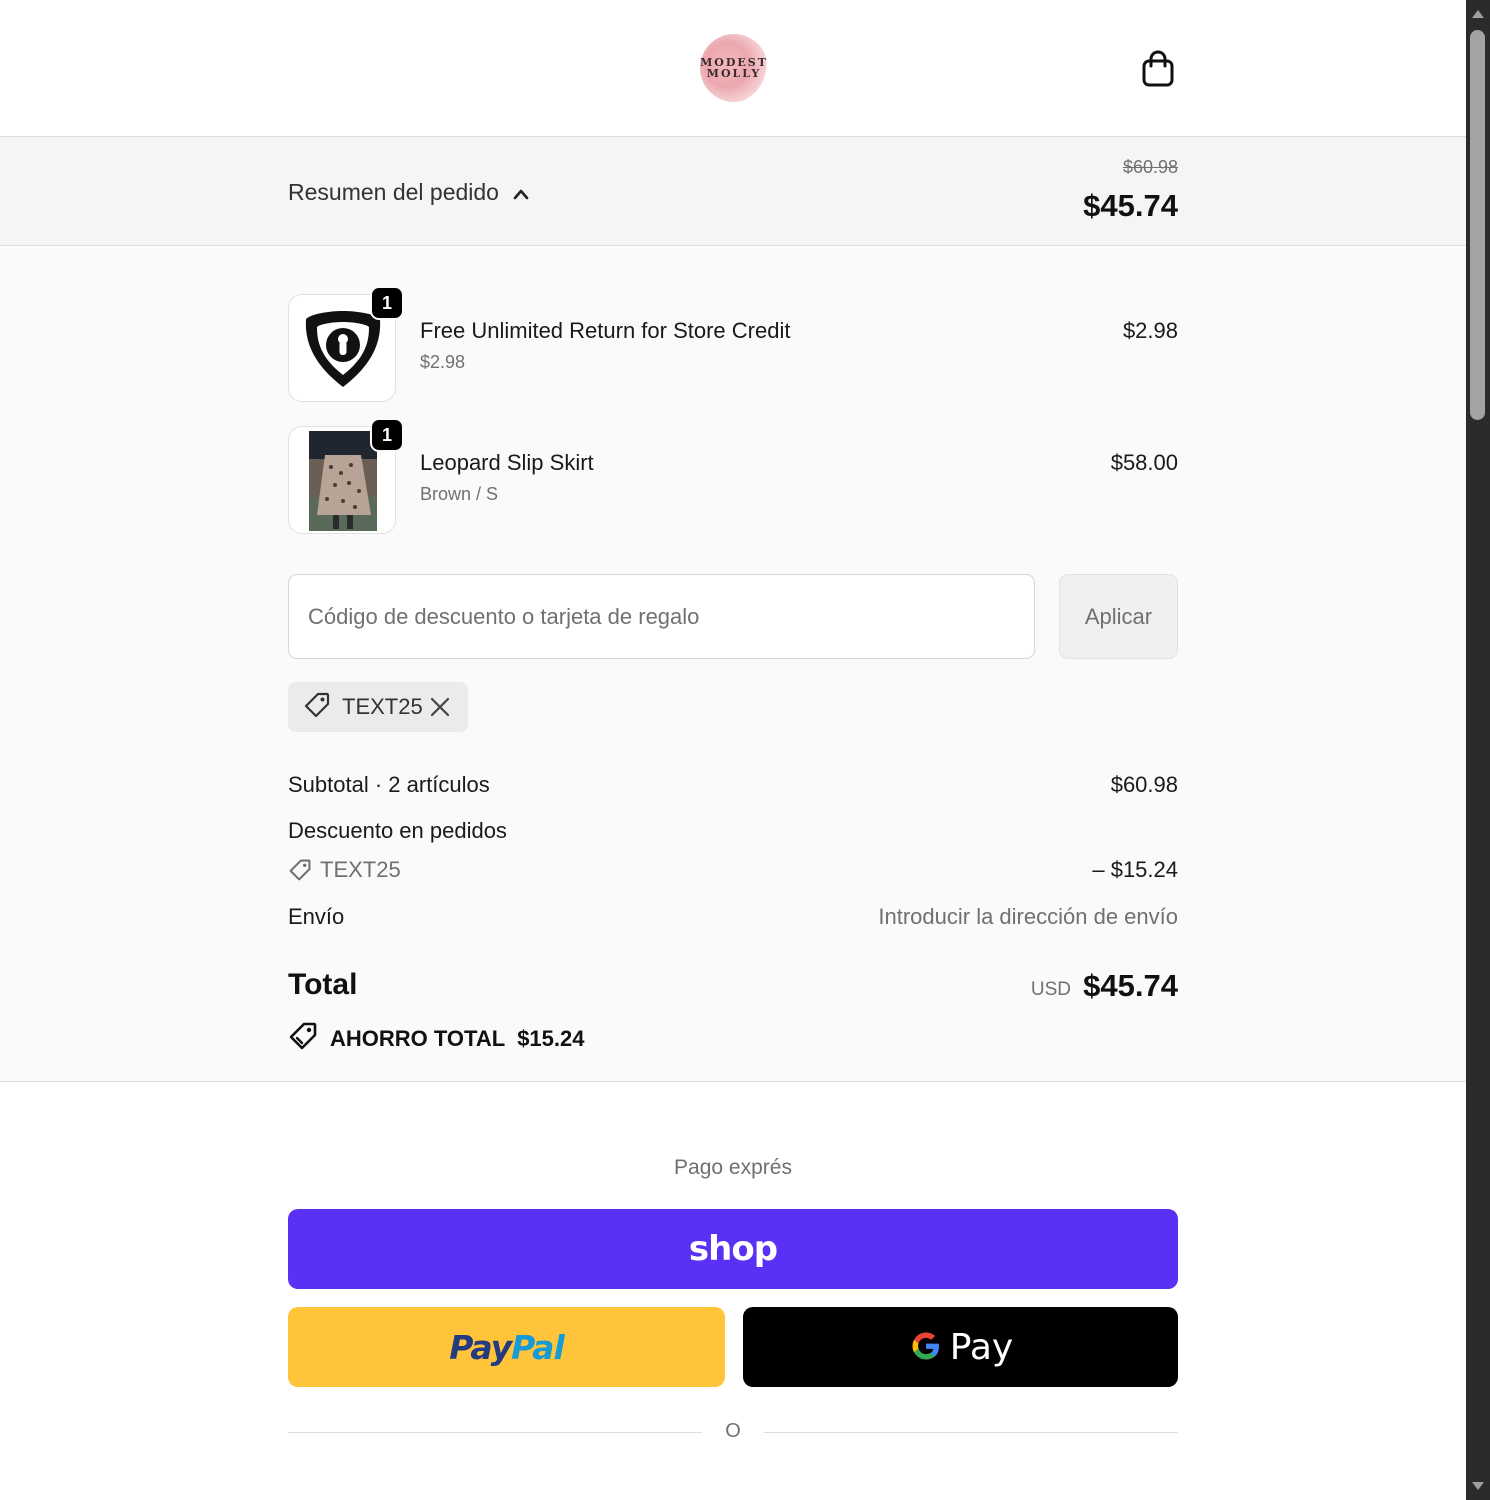 The image size is (1490, 1500). What do you see at coordinates (1144, 784) in the screenshot?
I see `subtotal-value: $60.98` at bounding box center [1144, 784].